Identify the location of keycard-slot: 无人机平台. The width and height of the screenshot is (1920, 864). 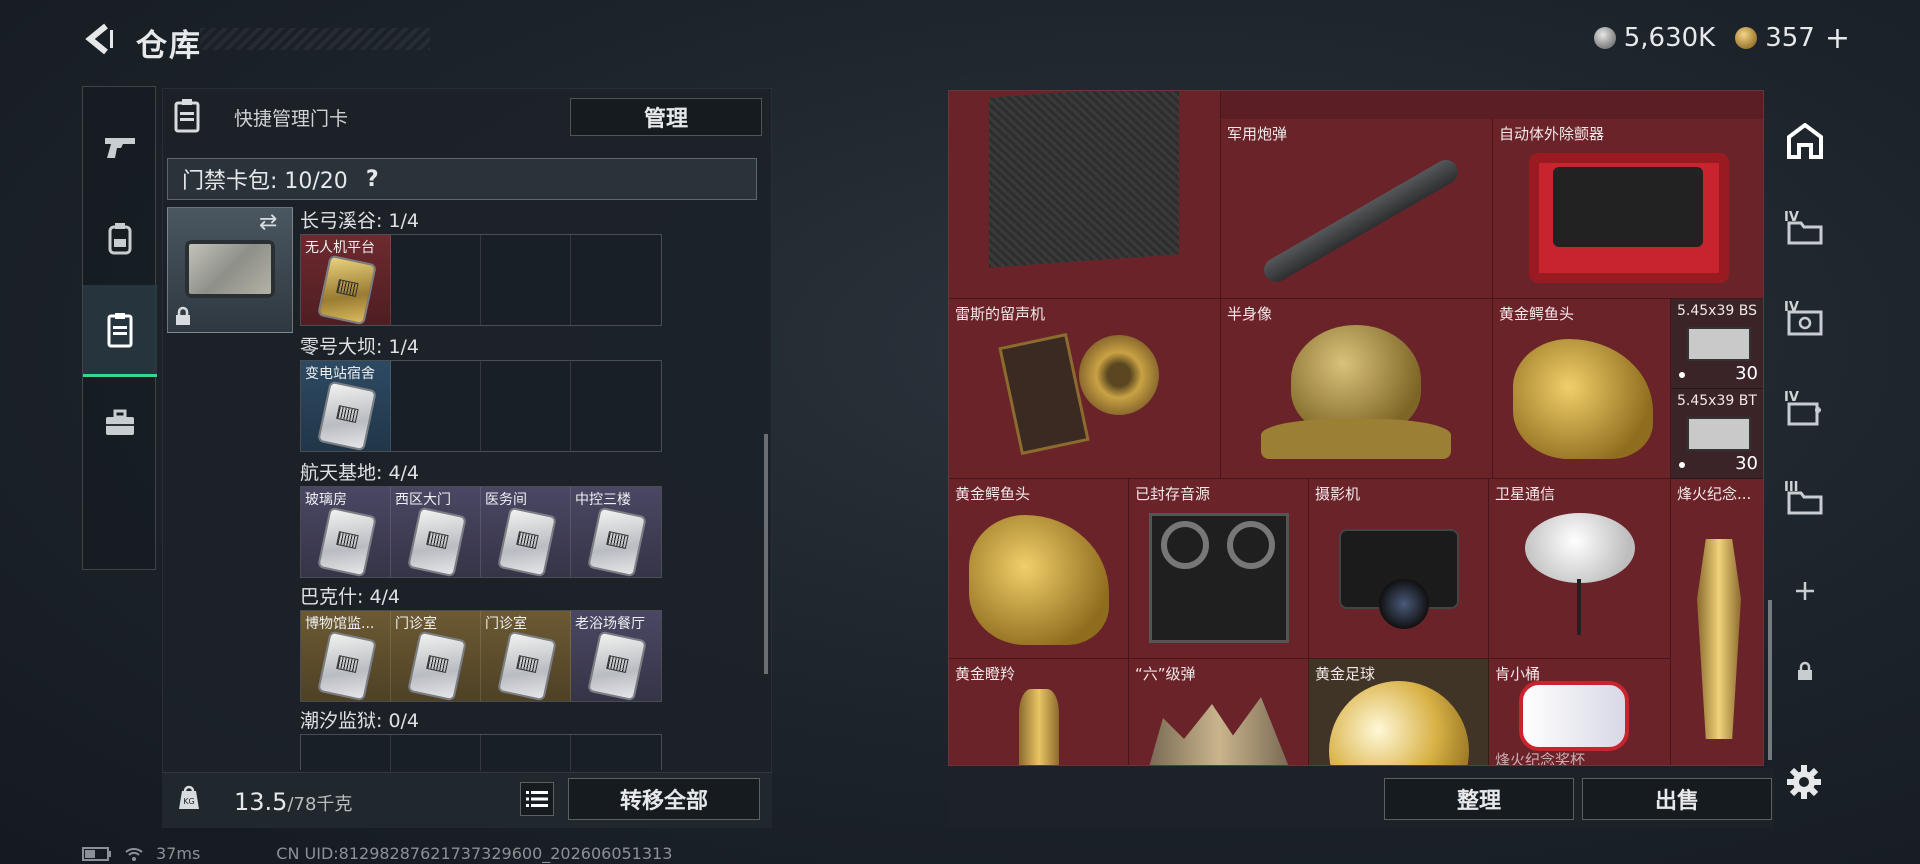
(346, 280).